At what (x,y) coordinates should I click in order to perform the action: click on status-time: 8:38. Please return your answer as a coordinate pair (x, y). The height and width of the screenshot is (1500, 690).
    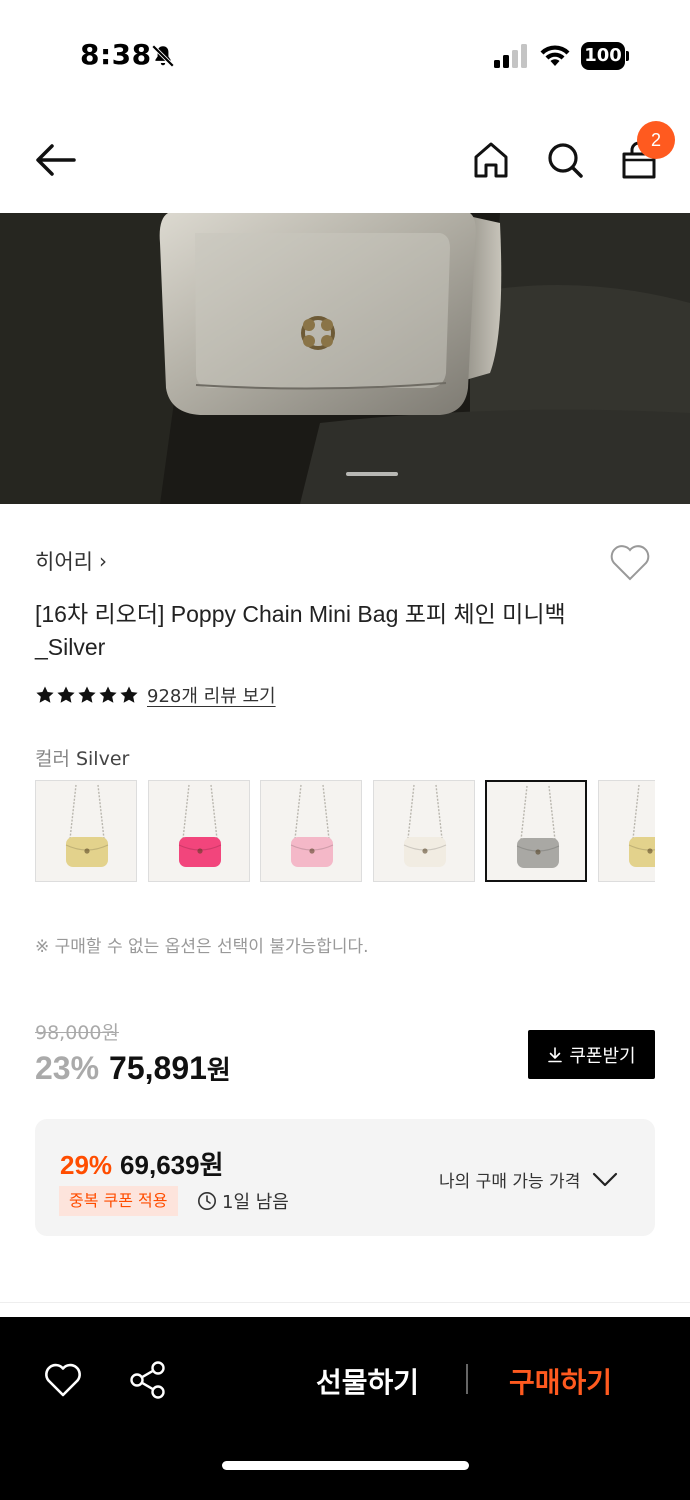
    Looking at the image, I should click on (116, 54).